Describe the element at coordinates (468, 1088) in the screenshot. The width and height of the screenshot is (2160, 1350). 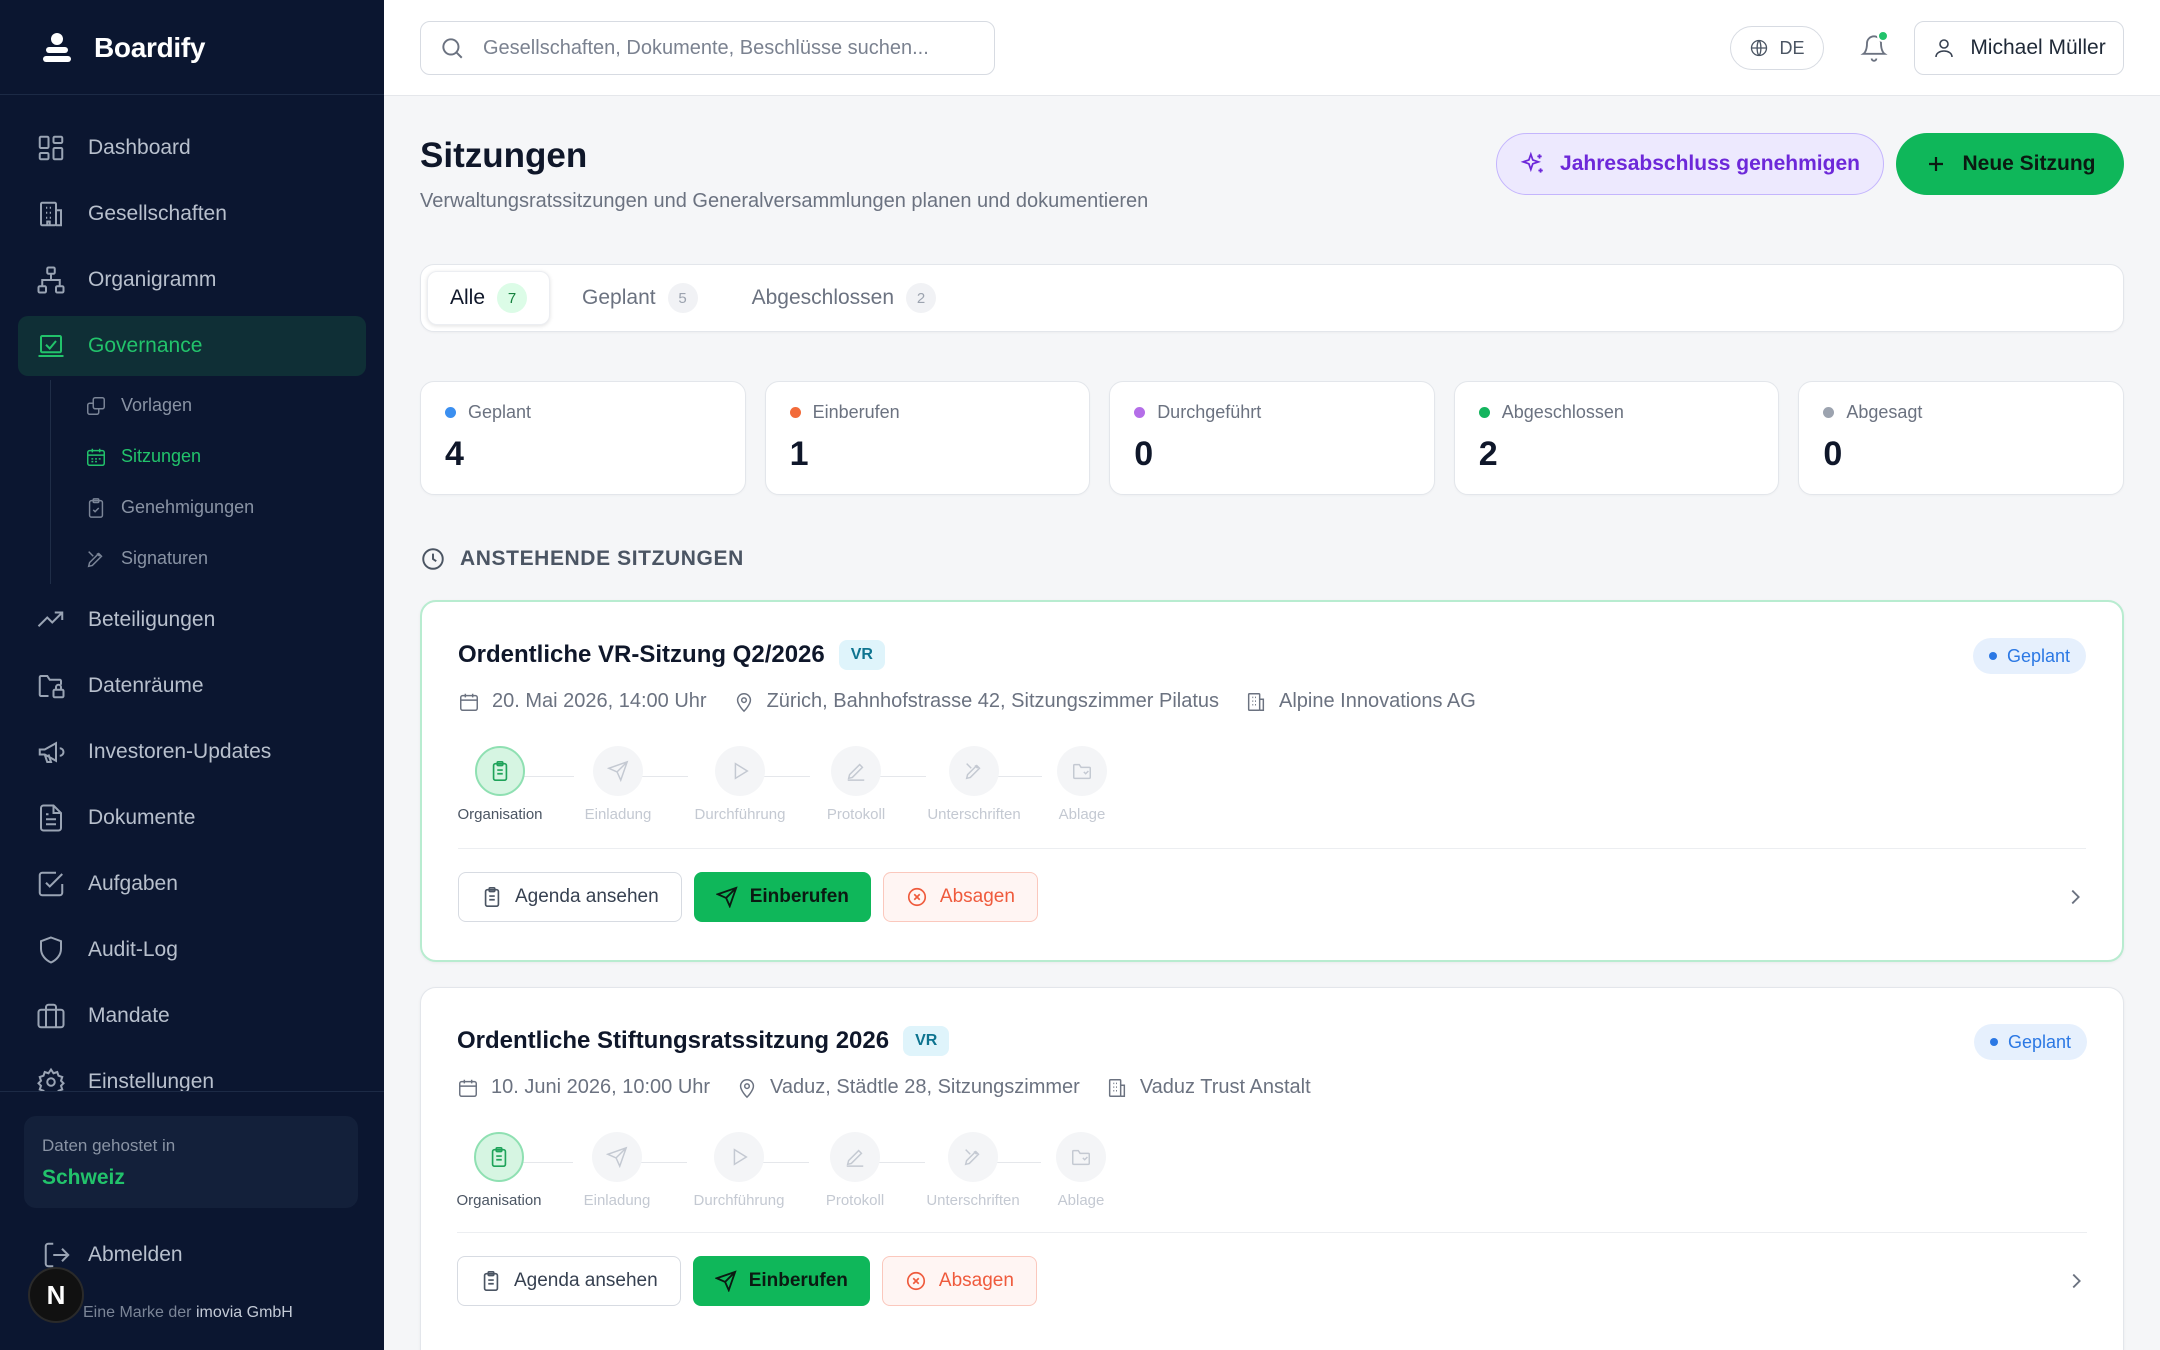
I see `calendar-icon` at that location.